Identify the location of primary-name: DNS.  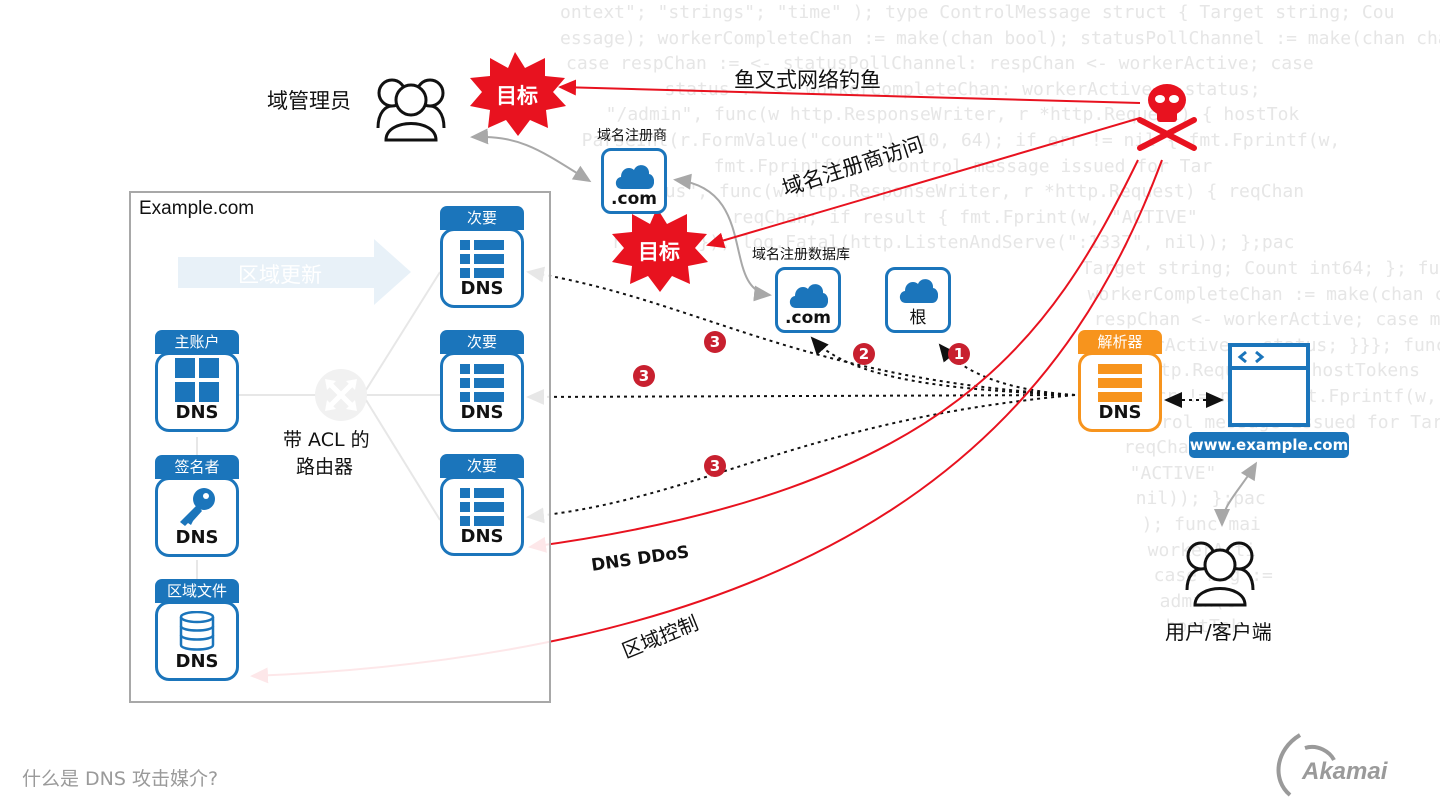
(197, 412).